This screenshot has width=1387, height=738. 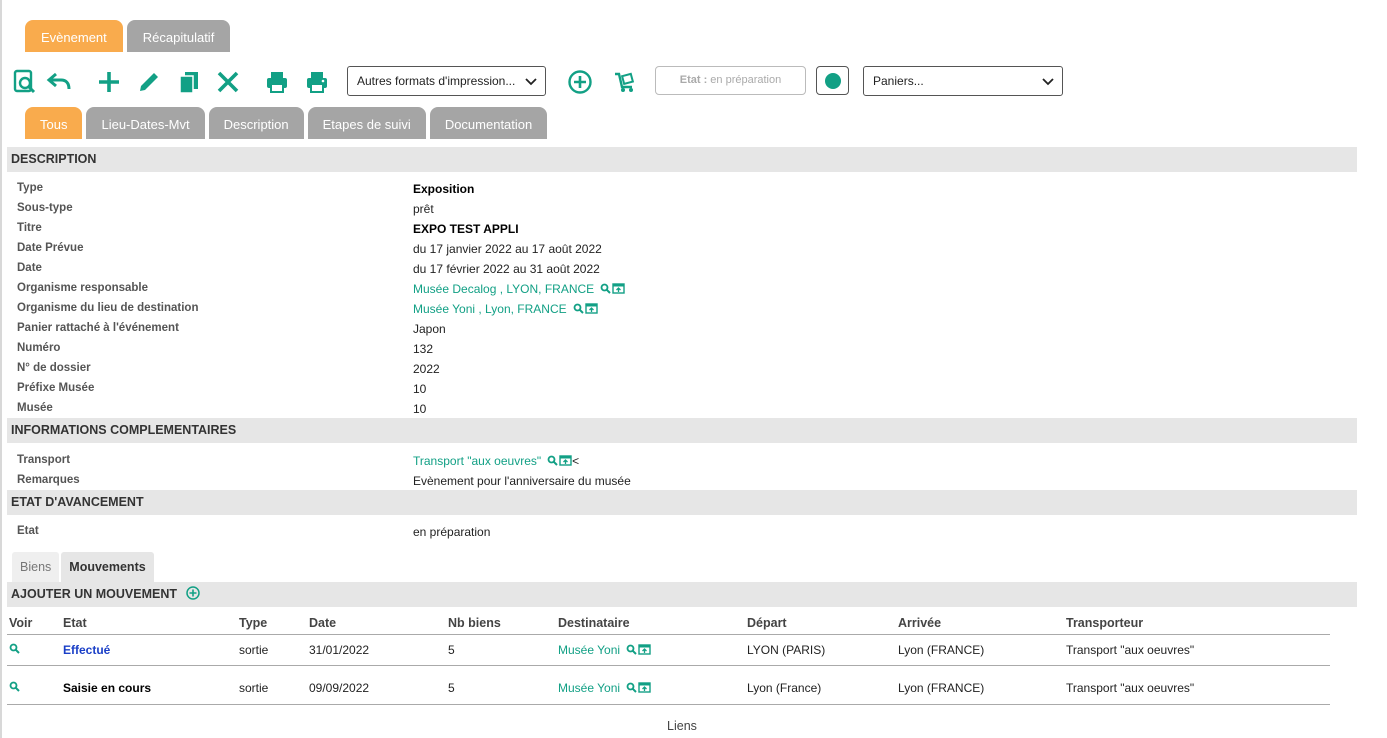 What do you see at coordinates (682, 349) in the screenshot?
I see `field-numero: Numéro 132` at bounding box center [682, 349].